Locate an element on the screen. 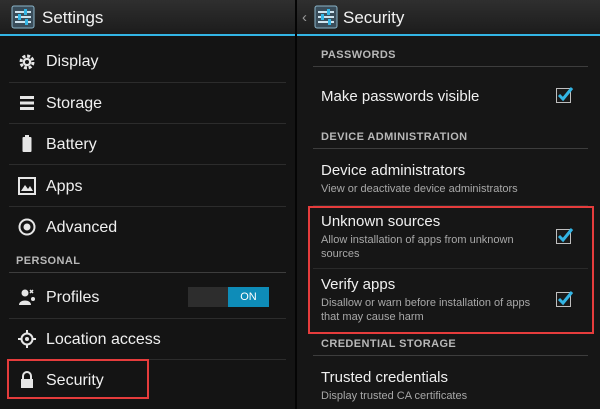  make-passwords-visible-checkbox is located at coordinates (565, 95).